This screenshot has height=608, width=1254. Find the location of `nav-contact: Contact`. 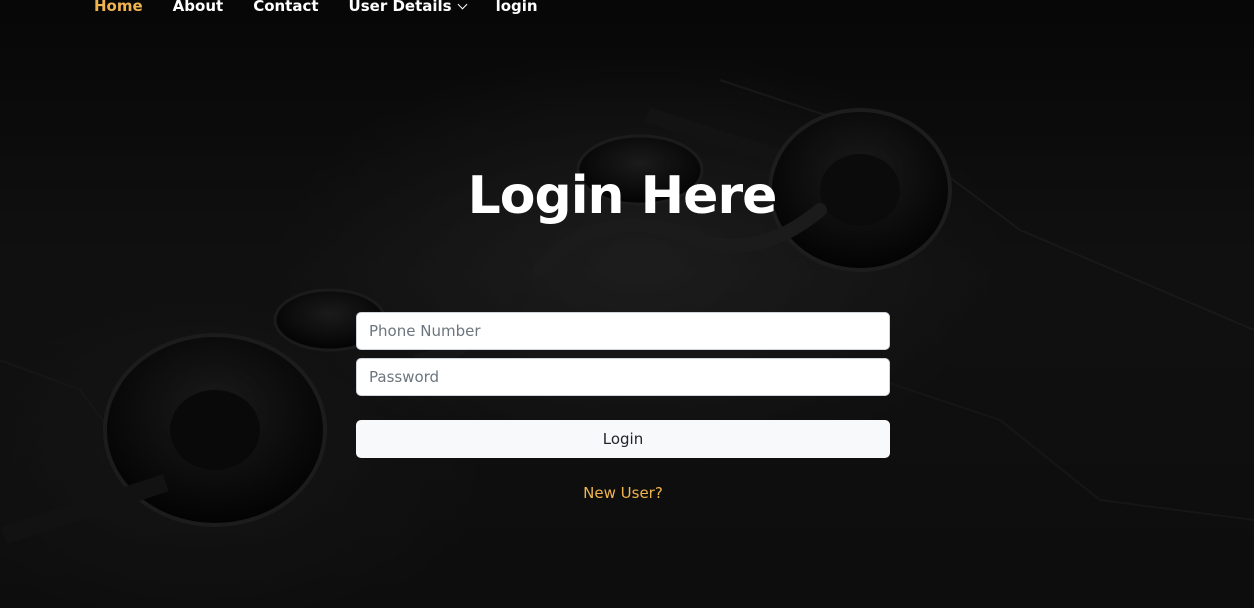

nav-contact: Contact is located at coordinates (285, 7).